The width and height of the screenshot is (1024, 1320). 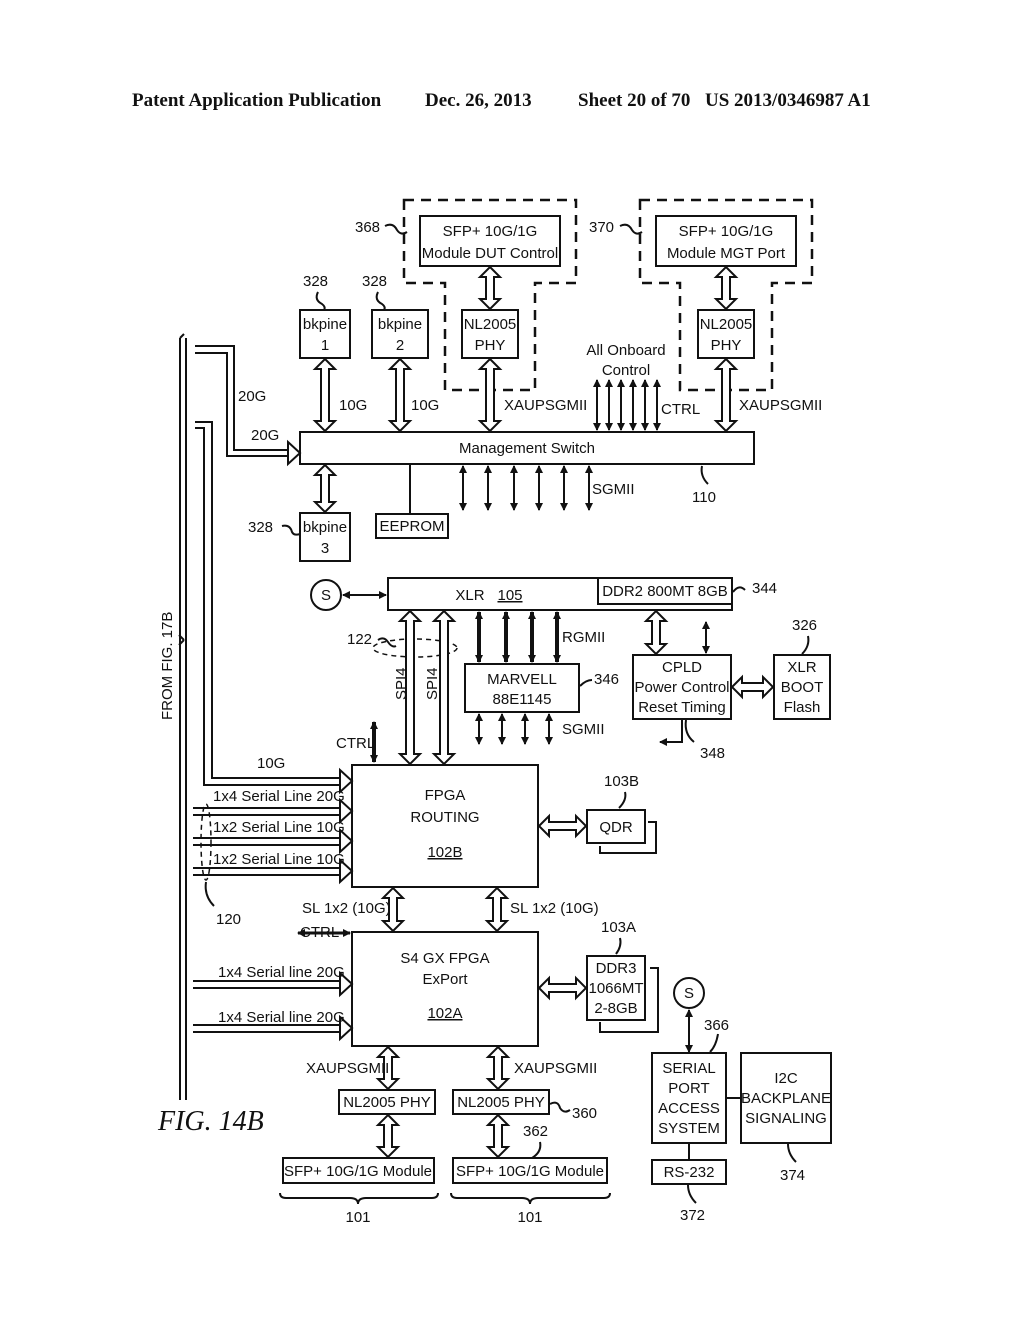 I want to click on svg-text: Module DUT Control, so click(x=490, y=253).